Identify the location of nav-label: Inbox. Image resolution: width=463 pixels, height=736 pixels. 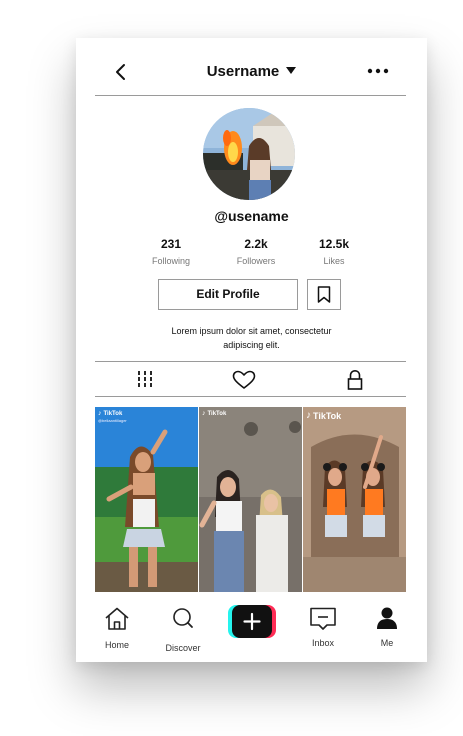
(323, 643).